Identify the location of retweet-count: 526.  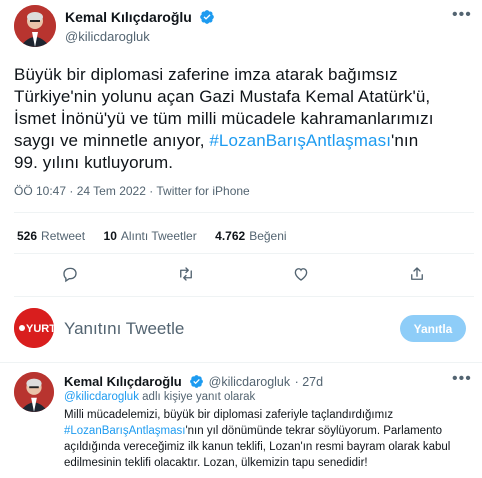
(27, 236).